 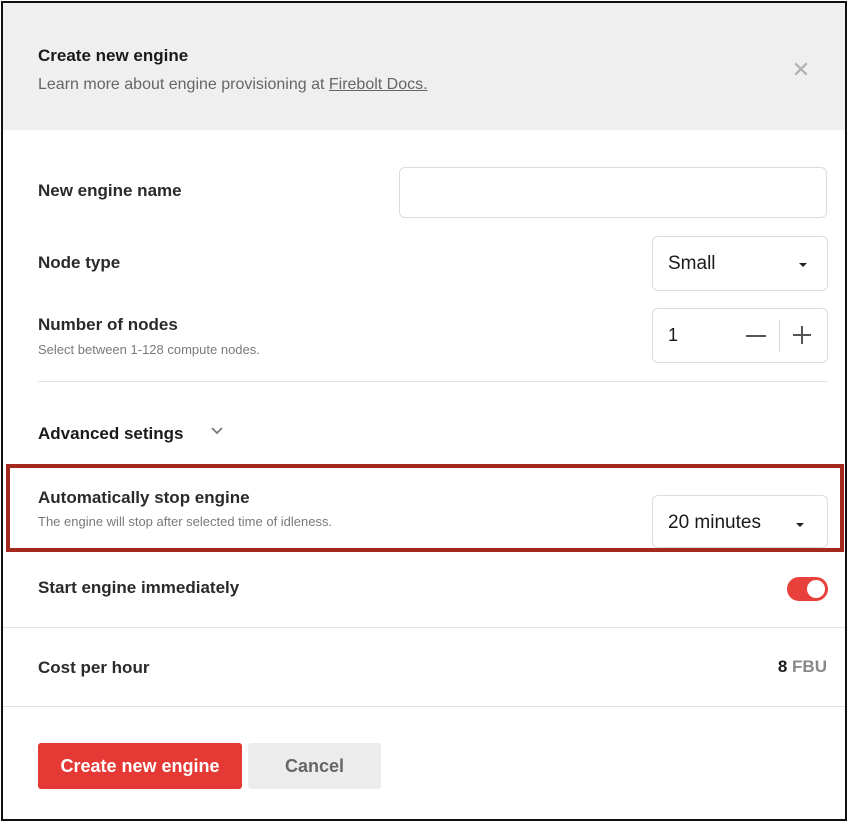 I want to click on chevron-down-icon, so click(x=217, y=432).